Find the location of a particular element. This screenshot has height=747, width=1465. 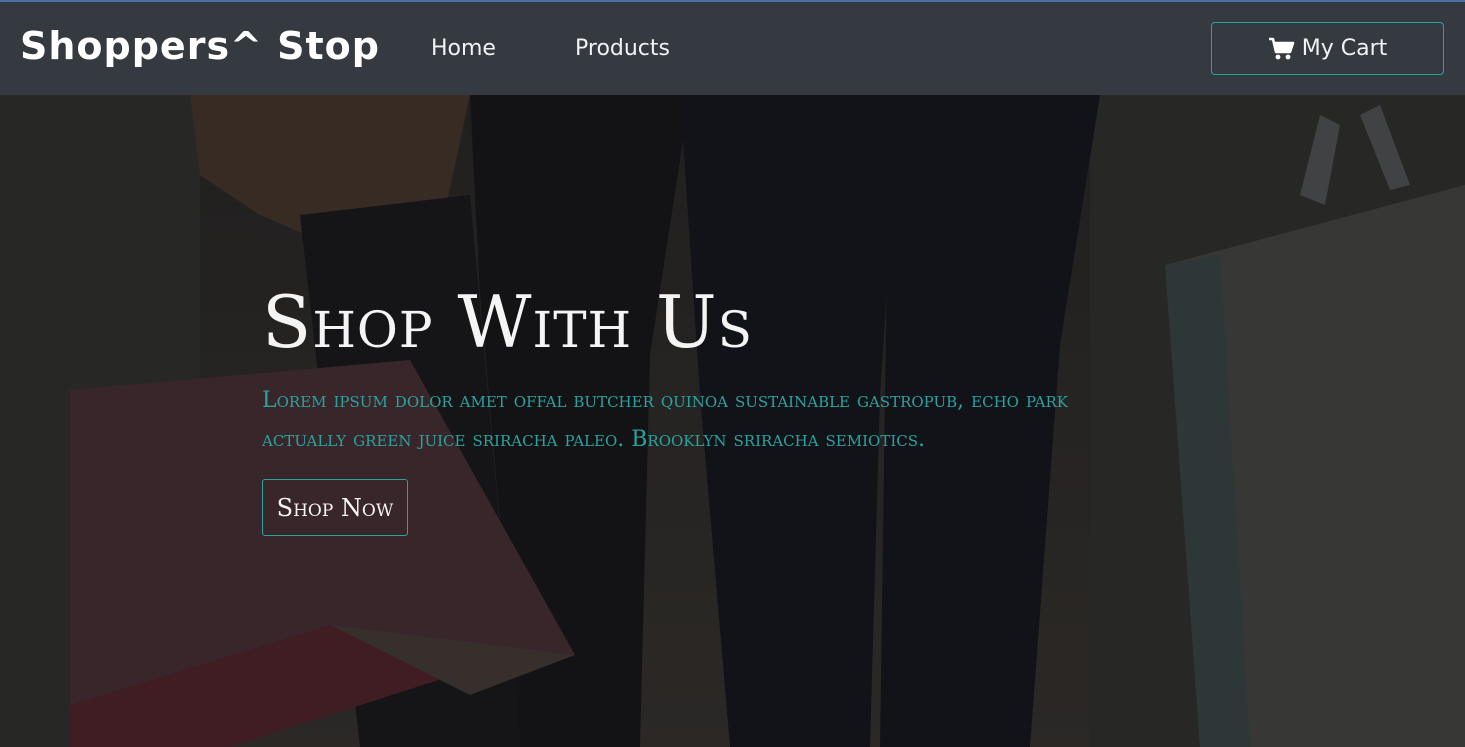

navbar: Shoppers^ Stop Home Products My Cart is located at coordinates (732, 48).